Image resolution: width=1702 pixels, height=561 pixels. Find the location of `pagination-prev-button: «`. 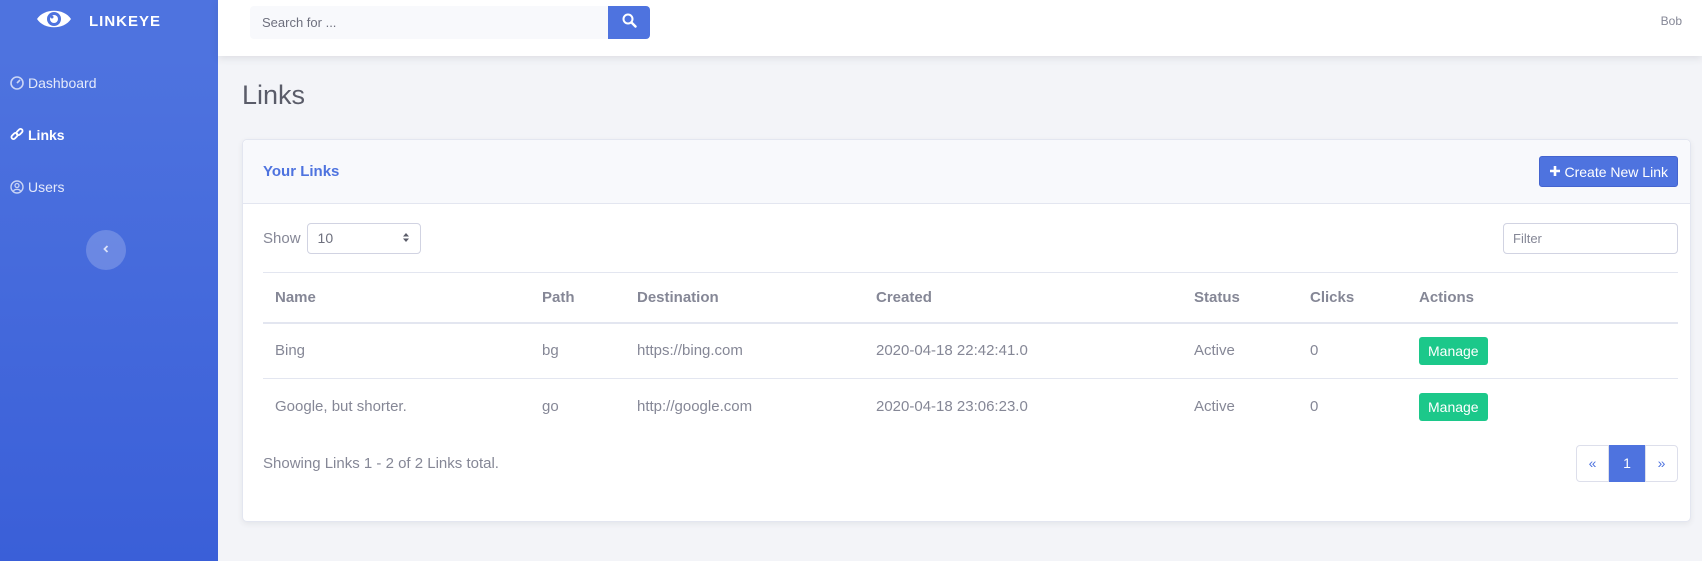

pagination-prev-button: « is located at coordinates (1592, 463).